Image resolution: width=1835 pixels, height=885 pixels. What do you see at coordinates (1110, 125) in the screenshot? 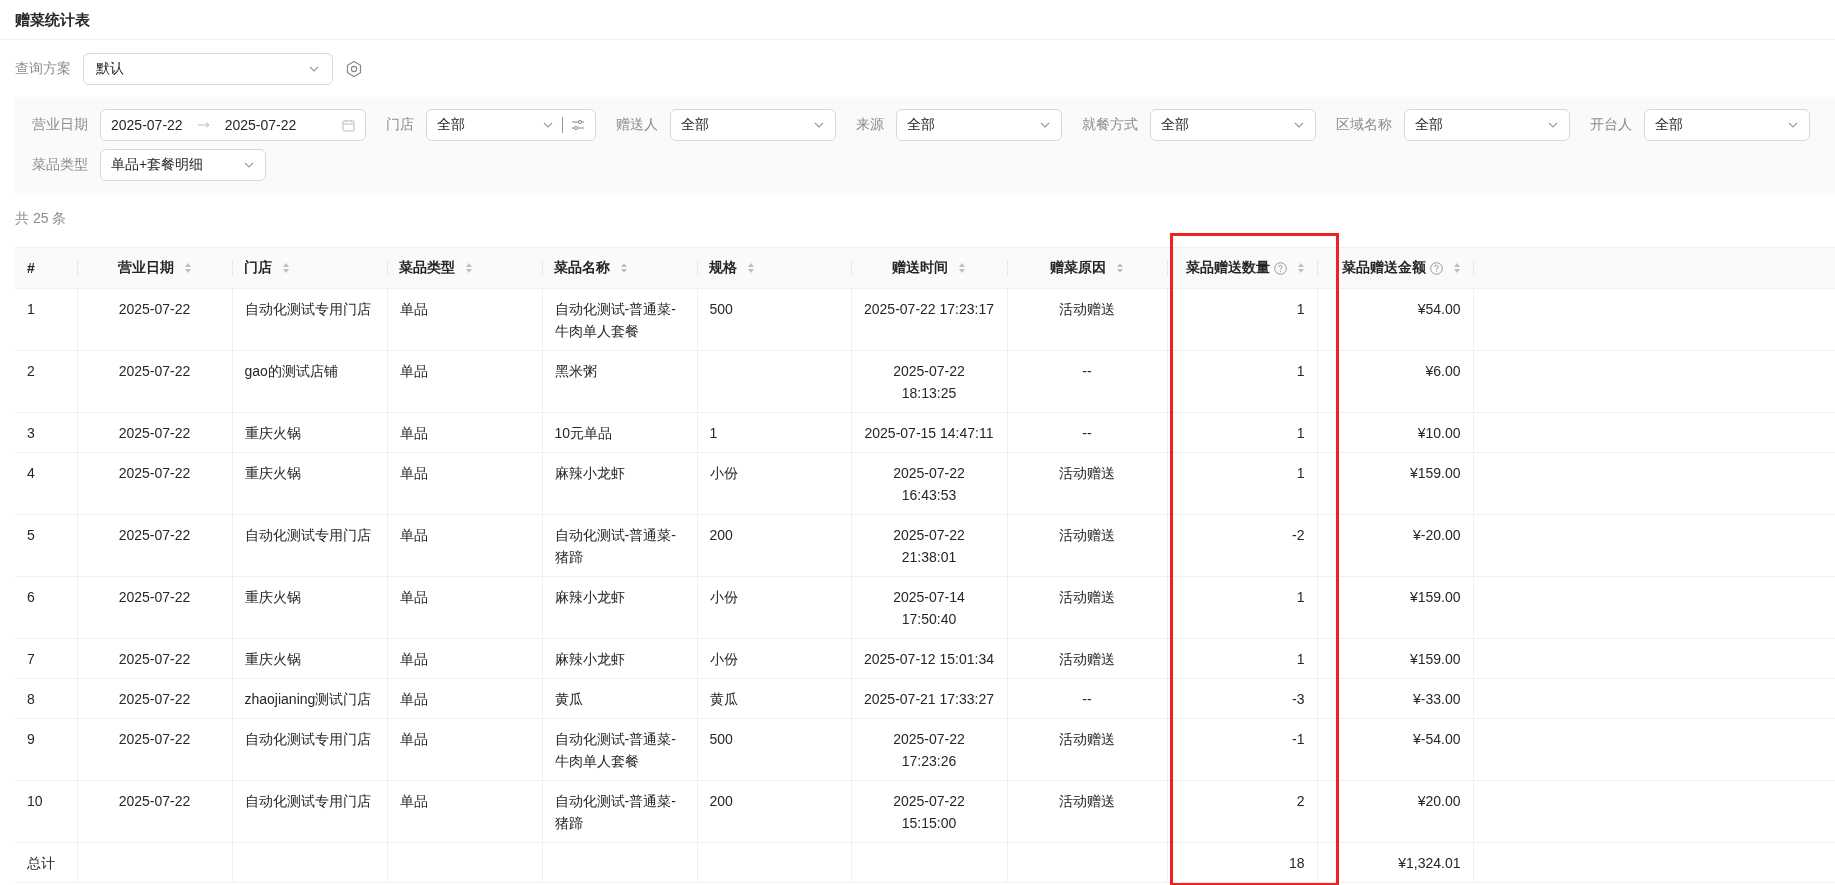
I see `filter-label: 就餐方式` at bounding box center [1110, 125].